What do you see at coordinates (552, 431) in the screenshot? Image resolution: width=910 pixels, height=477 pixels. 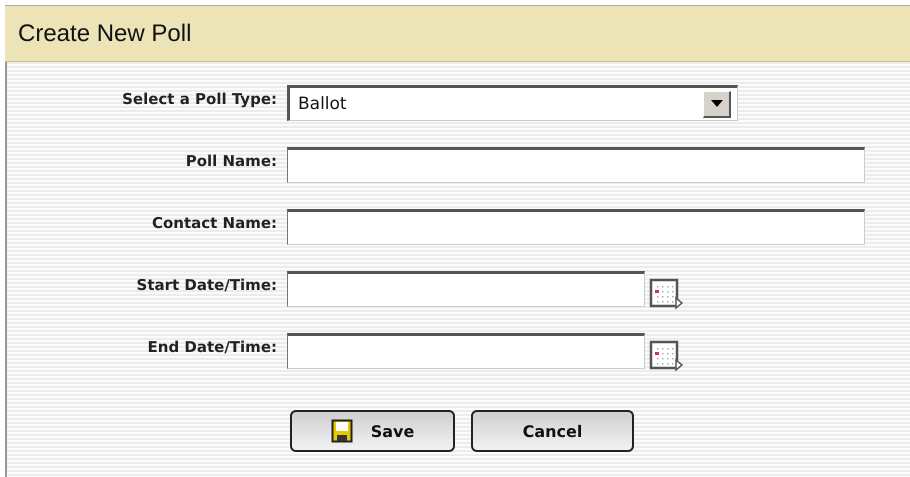 I see `cancel-button: Cancel` at bounding box center [552, 431].